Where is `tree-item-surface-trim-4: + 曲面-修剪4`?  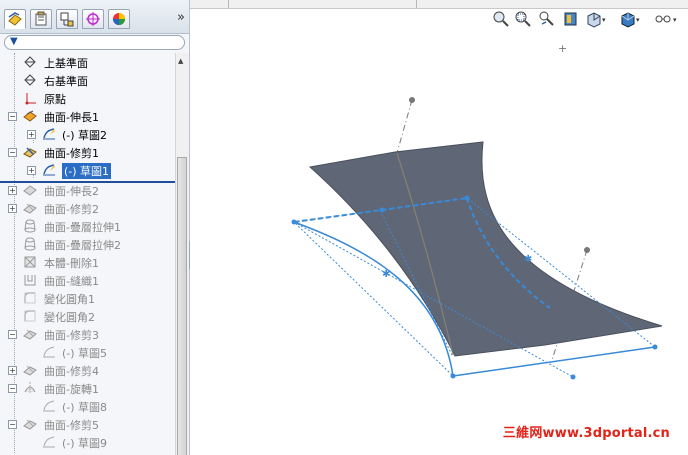
tree-item-surface-trim-4: + 曲面-修剪4 is located at coordinates (87, 370).